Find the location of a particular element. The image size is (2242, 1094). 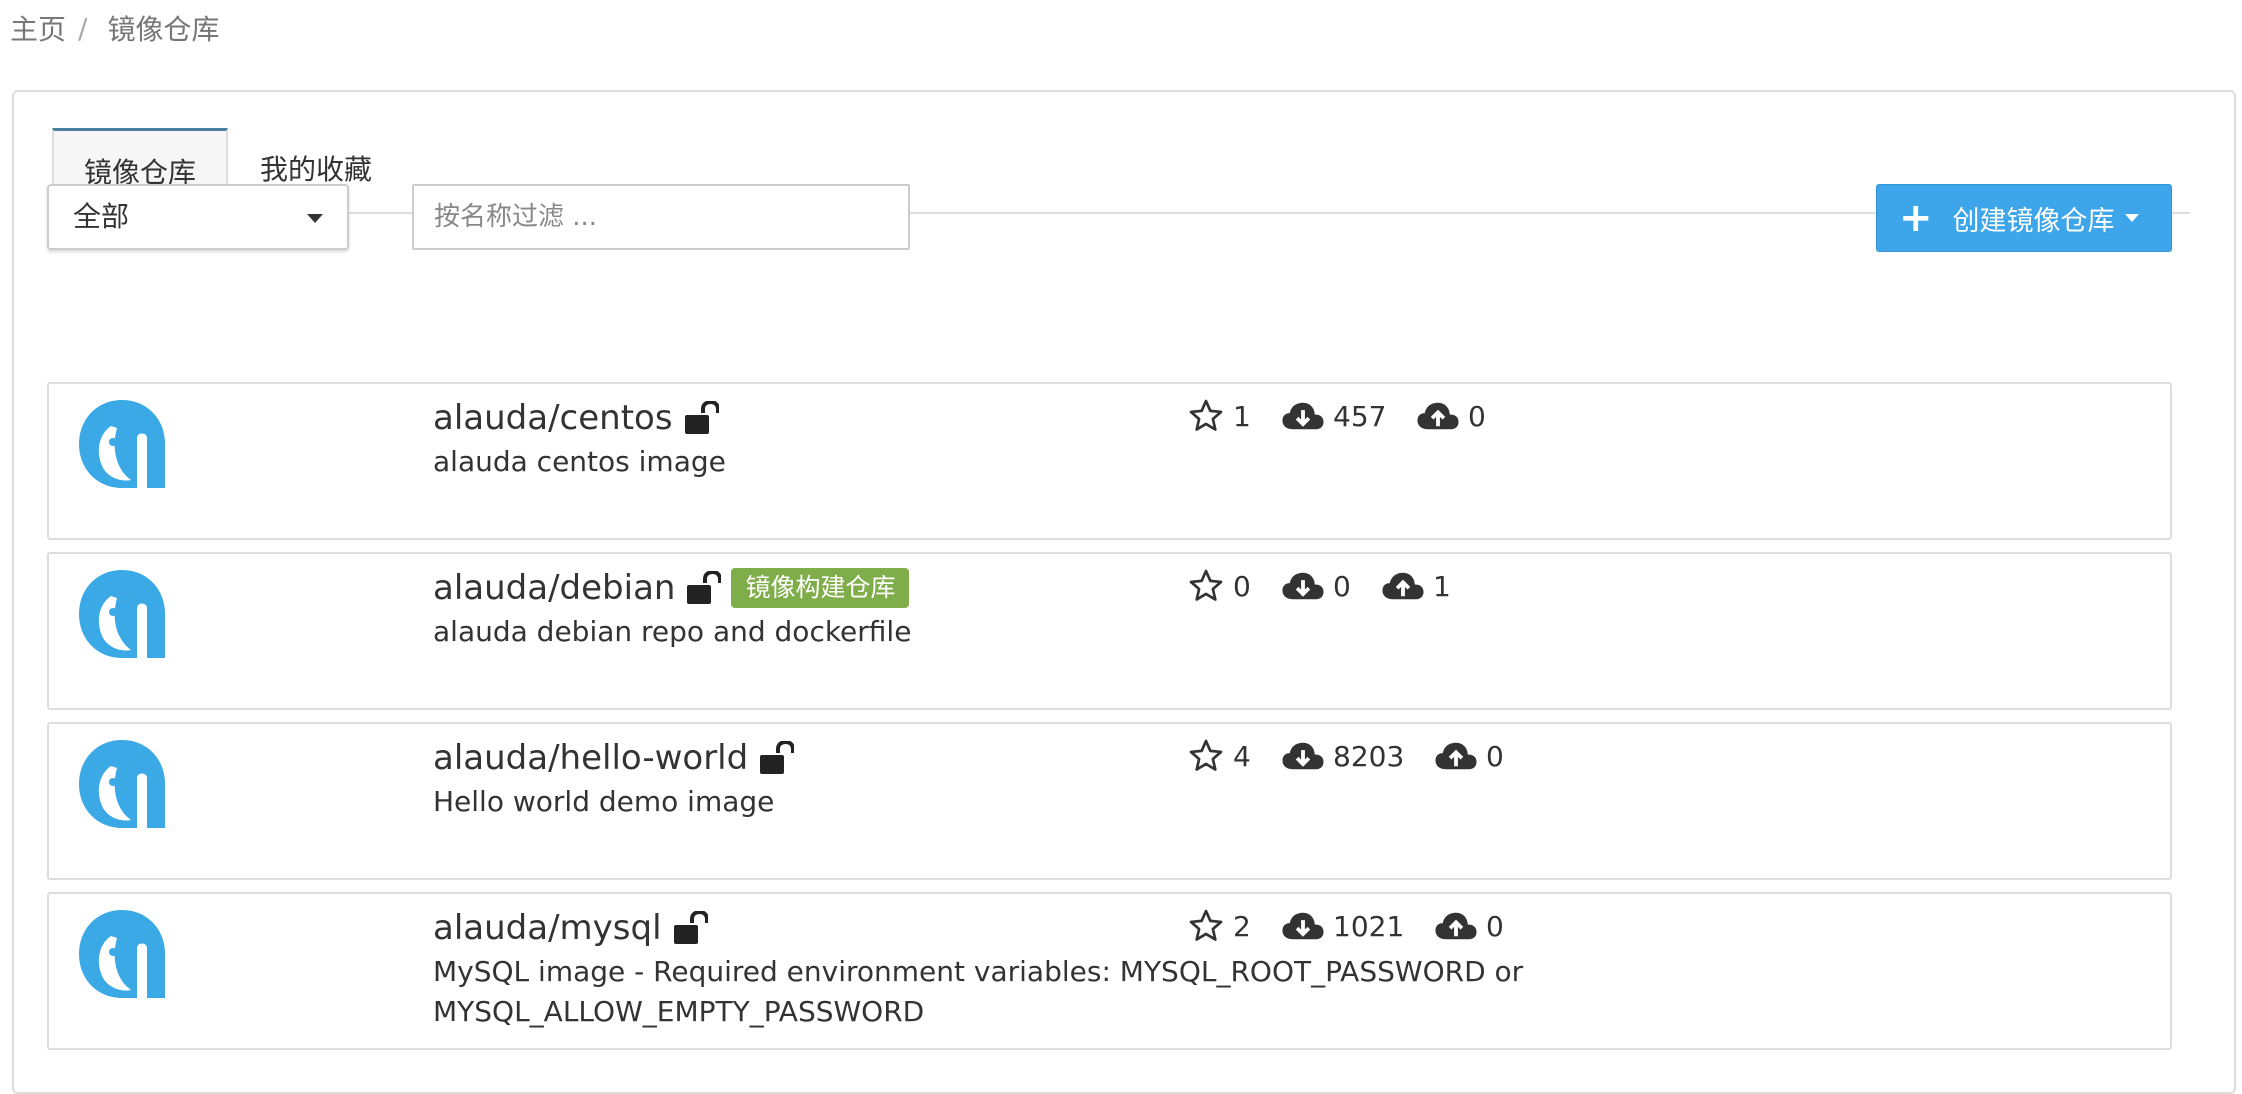

repository-name: alauda/mysql is located at coordinates (547, 928).